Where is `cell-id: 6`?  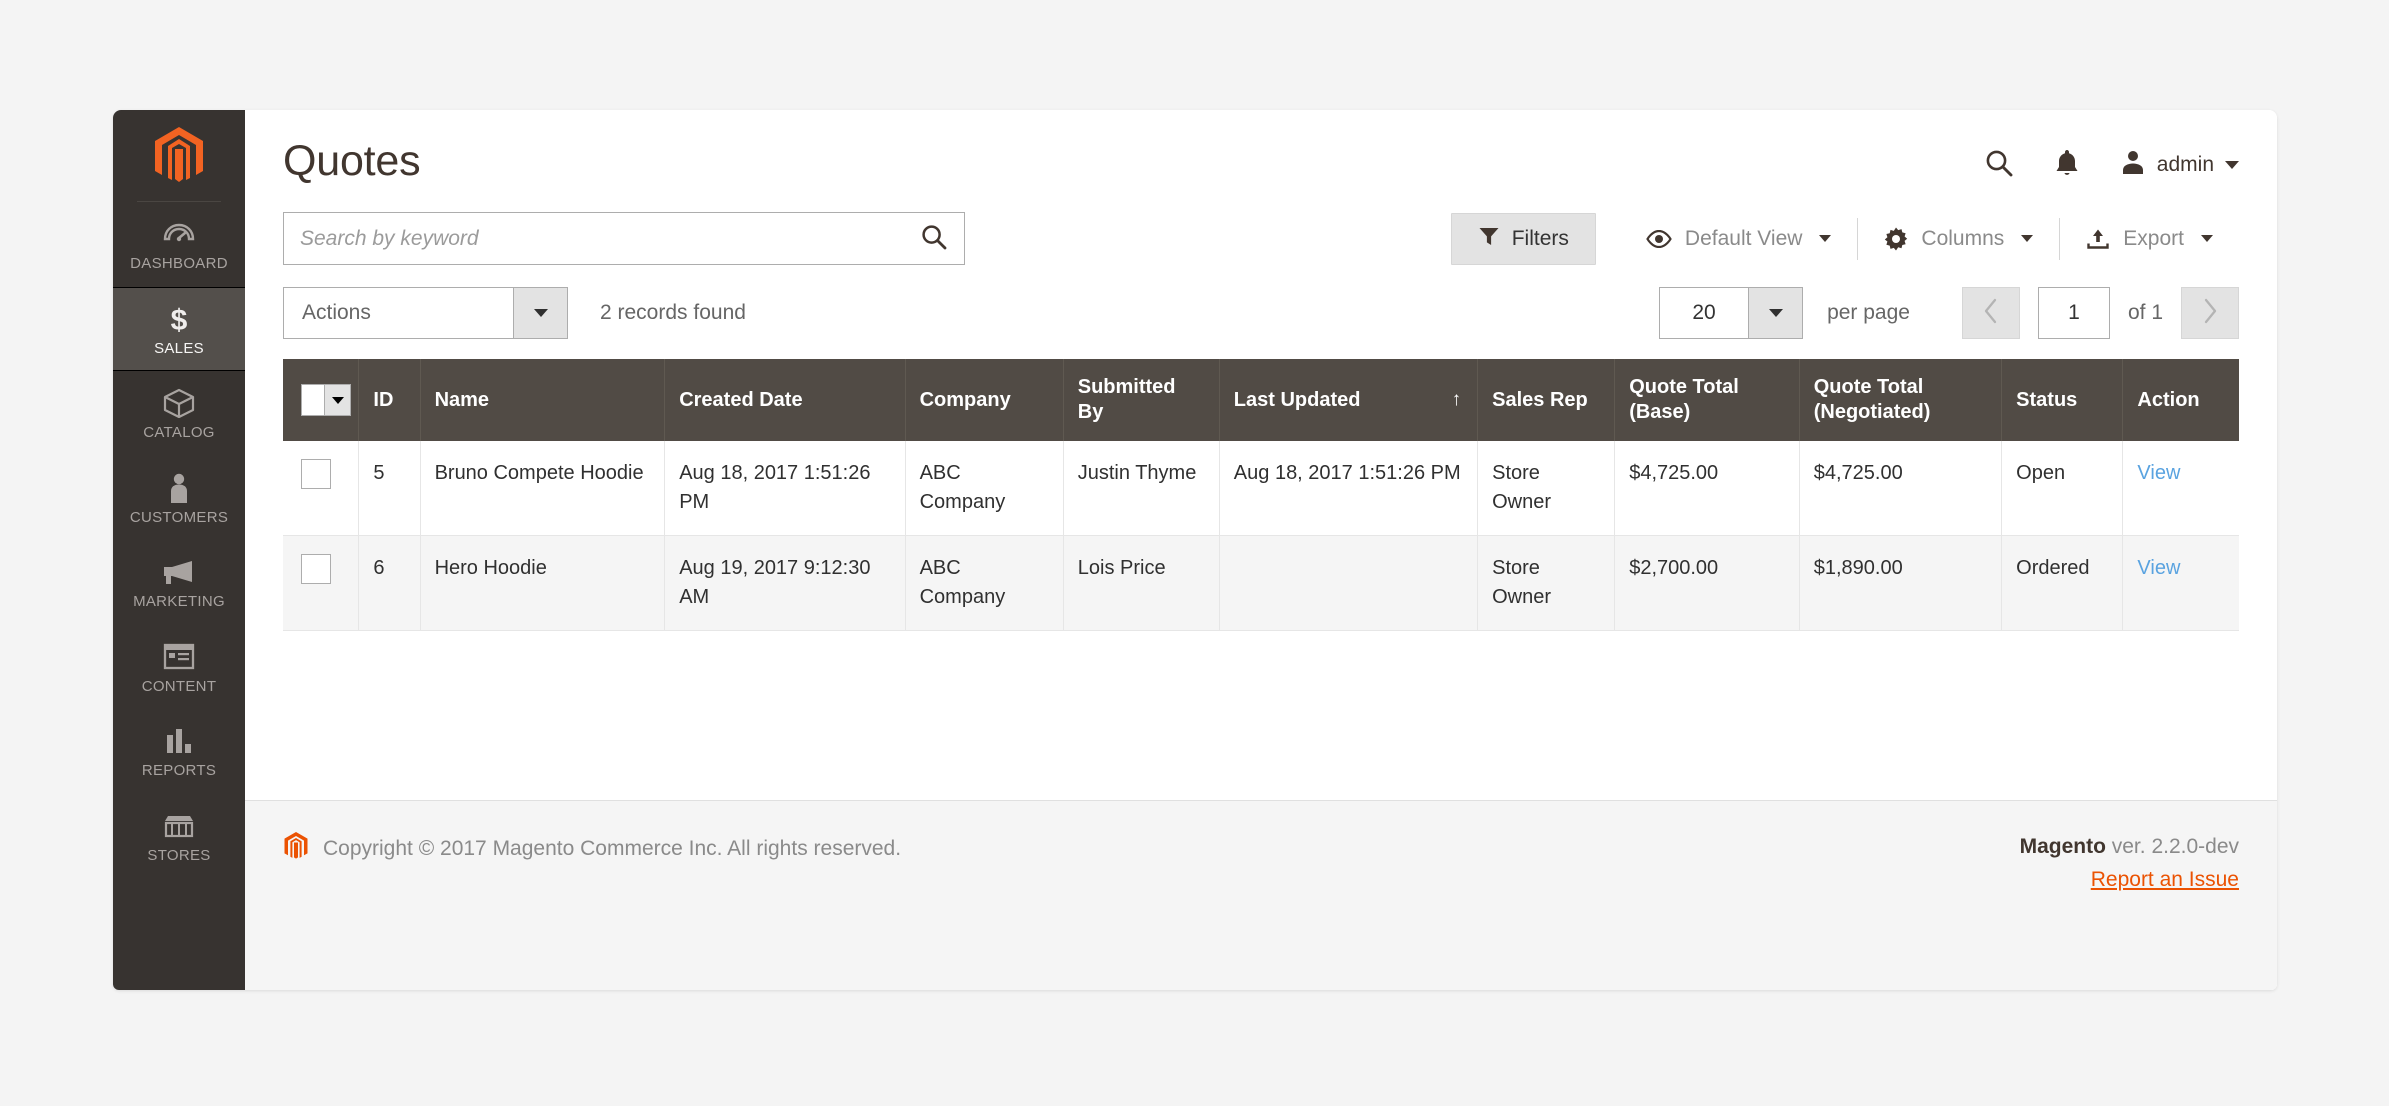 cell-id: 6 is located at coordinates (389, 583).